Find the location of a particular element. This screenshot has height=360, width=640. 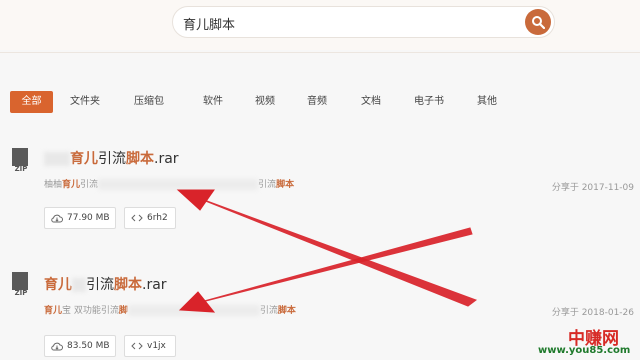

share-date: 分享于 2018-01-26 is located at coordinates (592, 313).